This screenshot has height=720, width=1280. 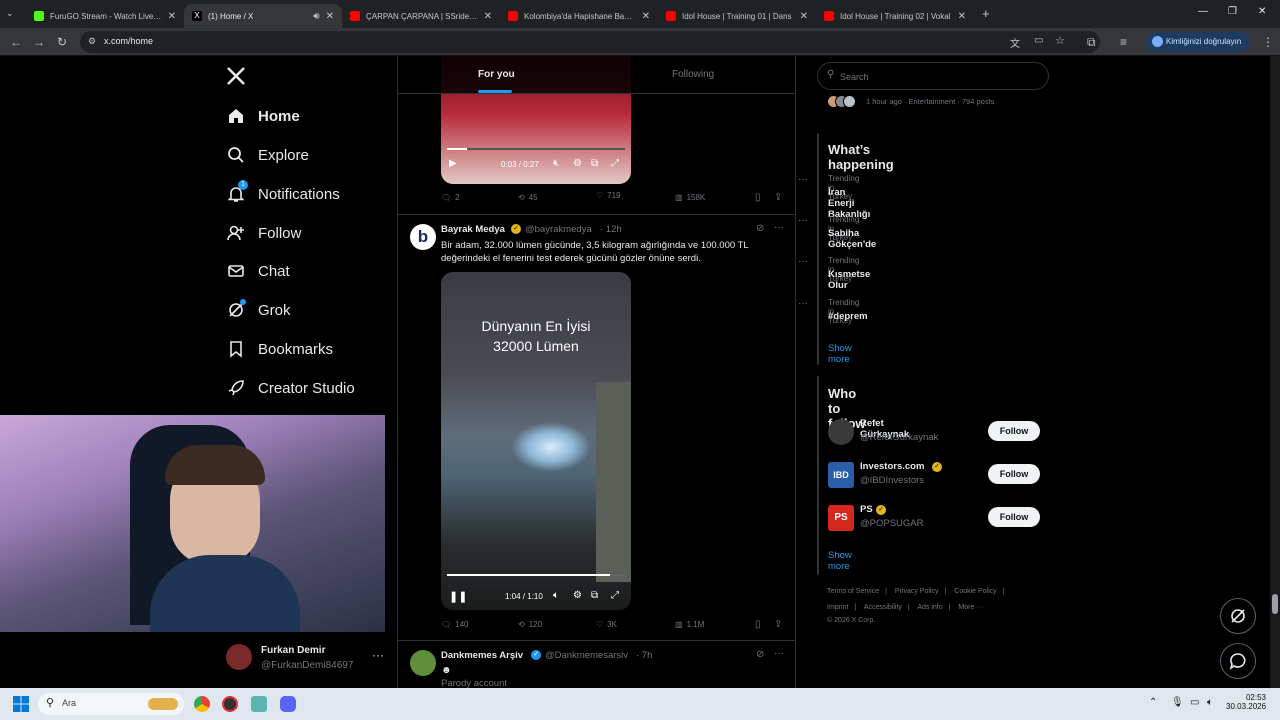 I want to click on nav-grok: Grok, so click(x=258, y=310).